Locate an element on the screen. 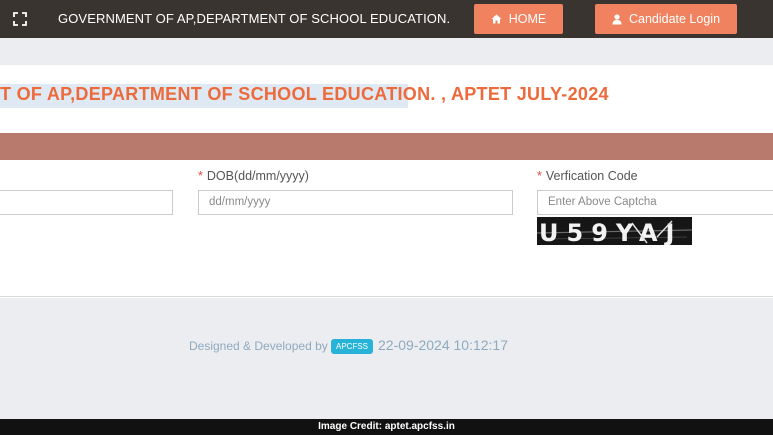 This screenshot has width=773, height=435. dob-label-text: DOB(dd/mm/yyyy) is located at coordinates (257, 176).